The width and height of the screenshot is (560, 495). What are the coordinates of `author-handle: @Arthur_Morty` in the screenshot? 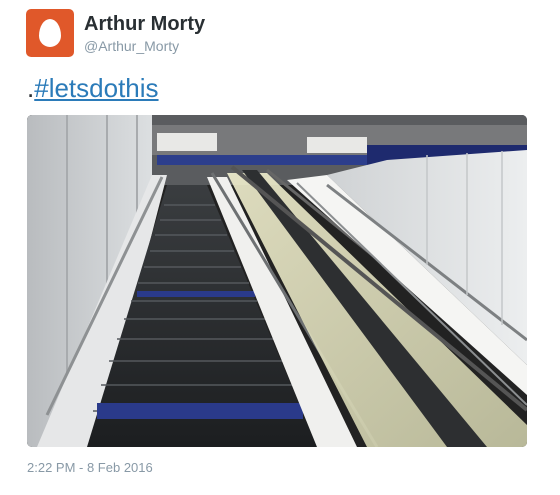 It's located at (131, 46).